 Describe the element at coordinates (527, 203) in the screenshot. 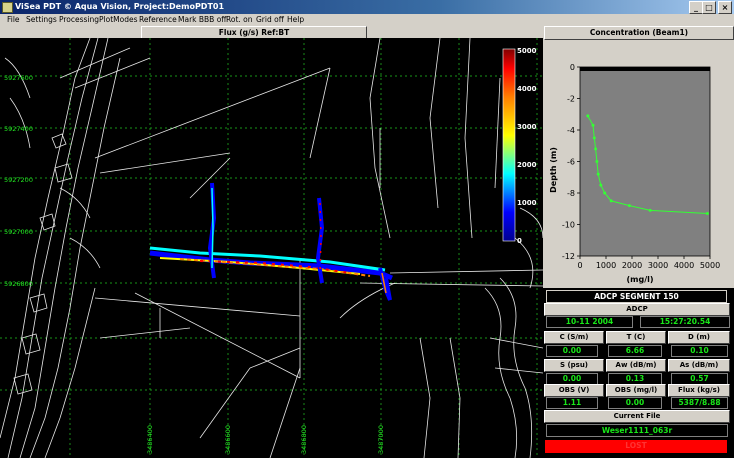

I see `colorbar-tick-label: 1000` at that location.